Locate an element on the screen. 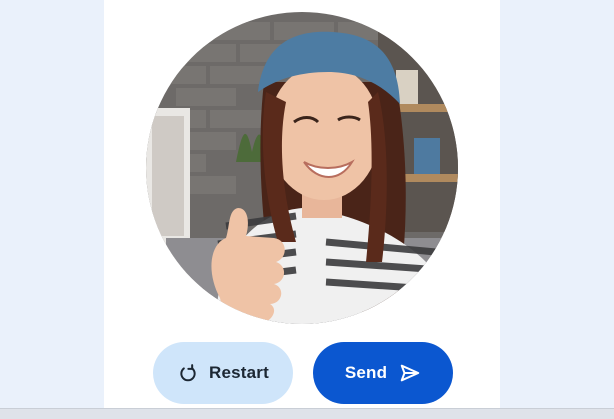 The image size is (614, 419). send-button: Send is located at coordinates (383, 373).